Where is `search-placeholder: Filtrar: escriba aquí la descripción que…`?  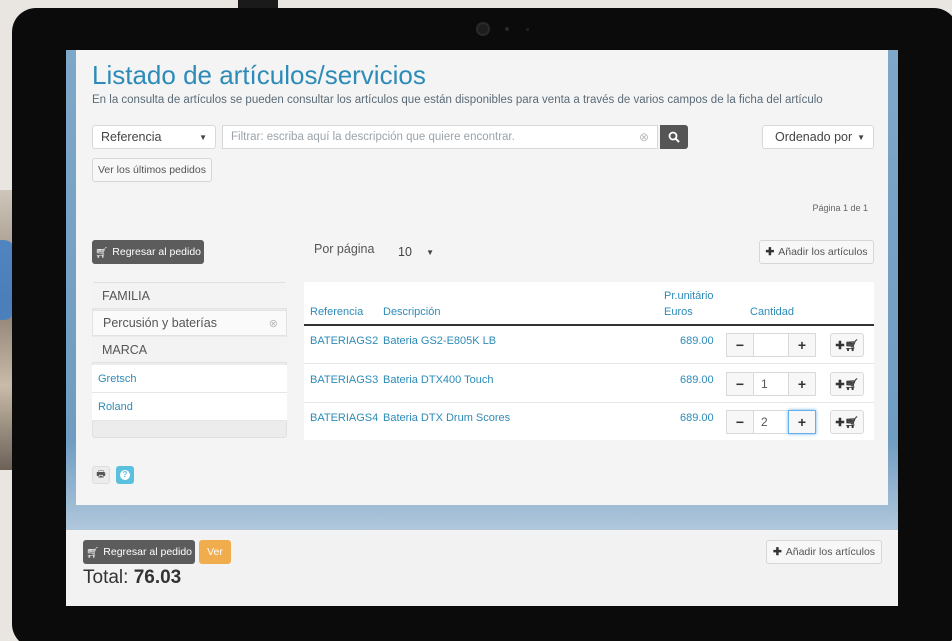
search-placeholder: Filtrar: escriba aquí la descripción que… is located at coordinates (373, 137).